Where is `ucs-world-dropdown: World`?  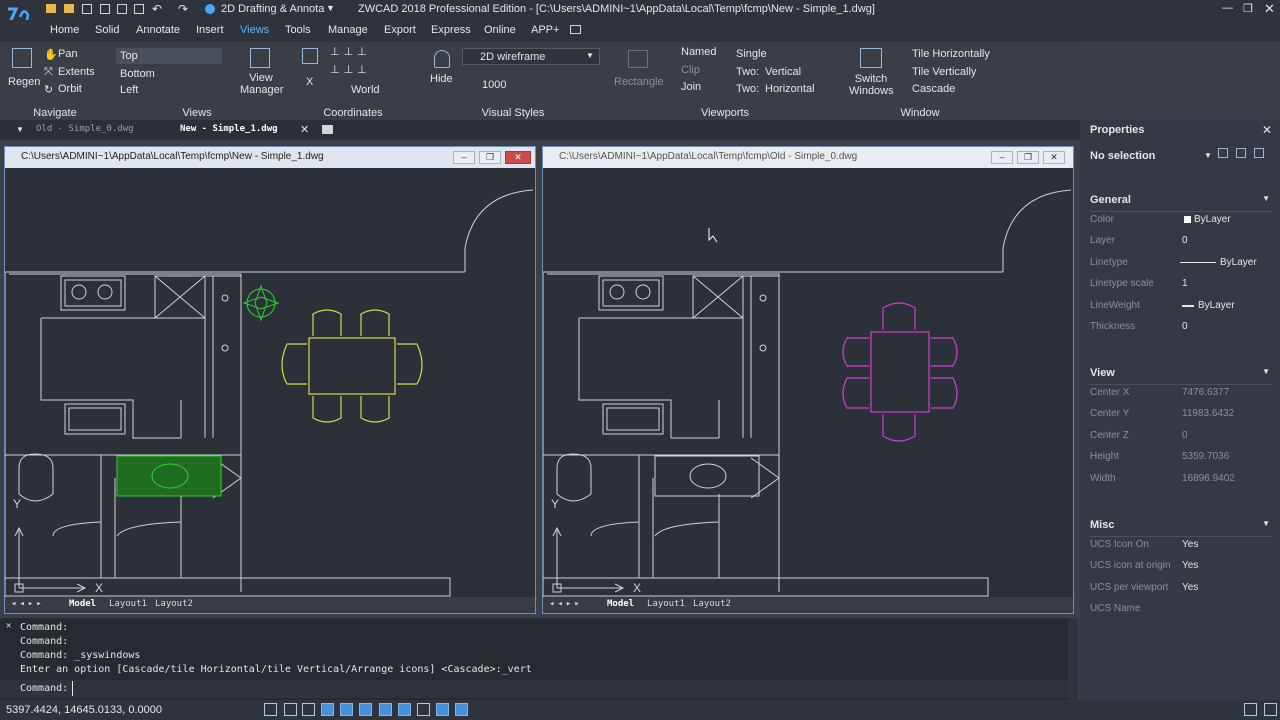
ucs-world-dropdown: World is located at coordinates (365, 90).